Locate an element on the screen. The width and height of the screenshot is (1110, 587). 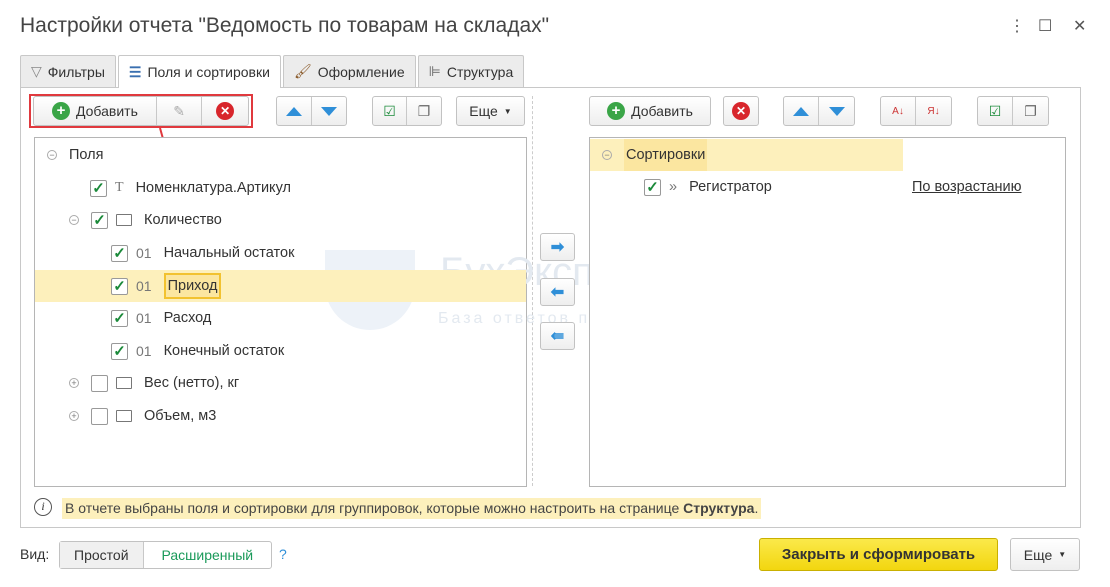
more-icon: ⋮ is located at coordinates (1017, 26).